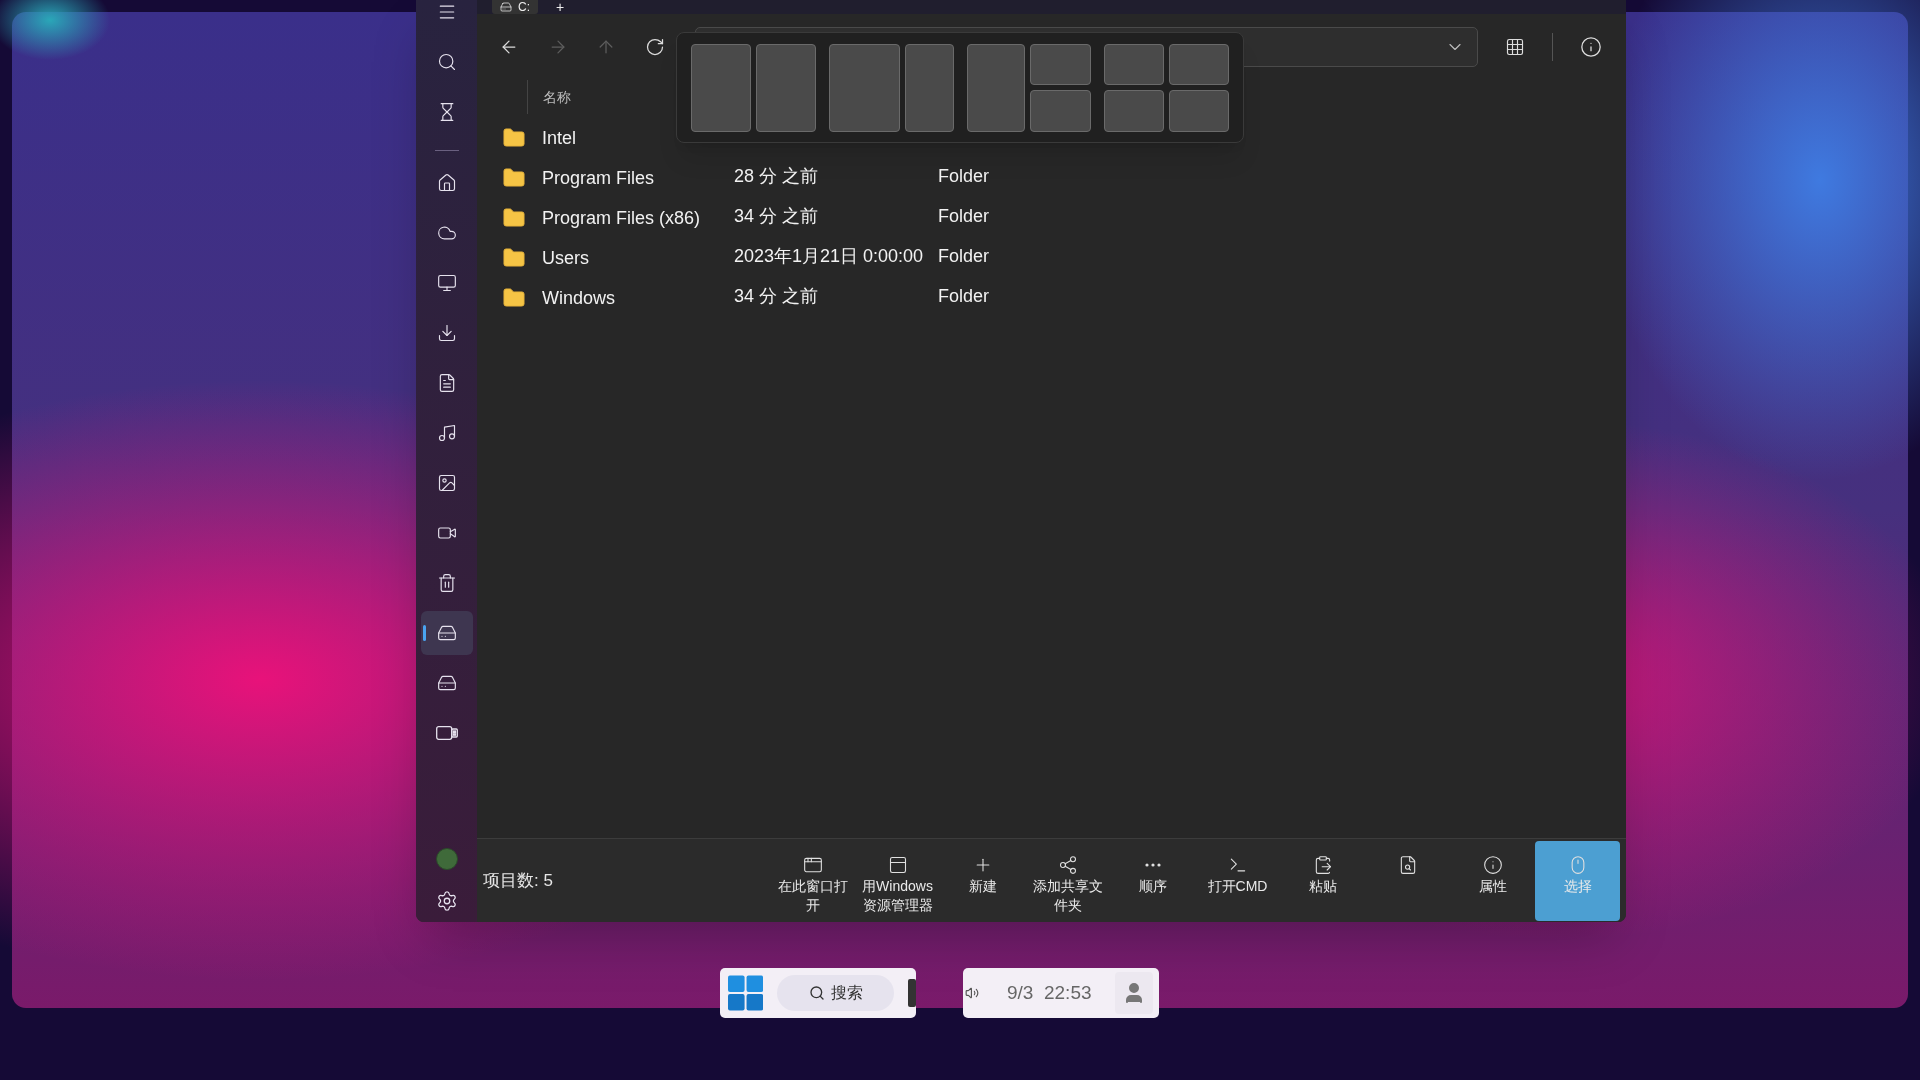  I want to click on share-icon, so click(1067, 864).